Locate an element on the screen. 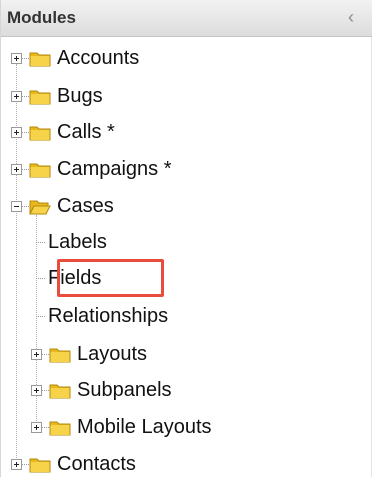 The width and height of the screenshot is (374, 479). tree-item-label: Labels is located at coordinates (77, 242).